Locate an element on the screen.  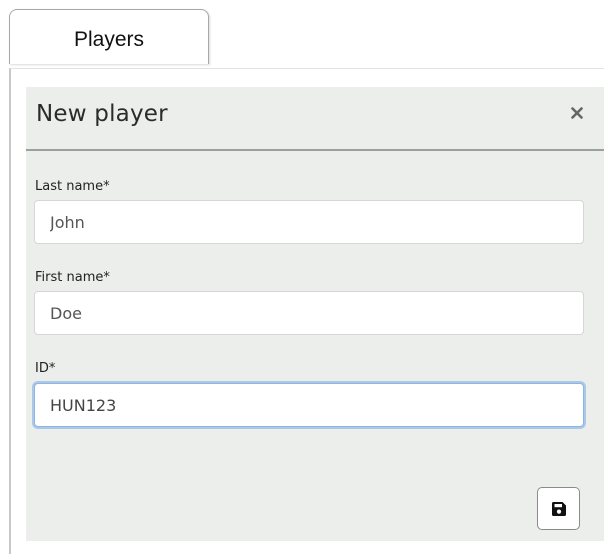
floppy-disk-icon is located at coordinates (559, 509).